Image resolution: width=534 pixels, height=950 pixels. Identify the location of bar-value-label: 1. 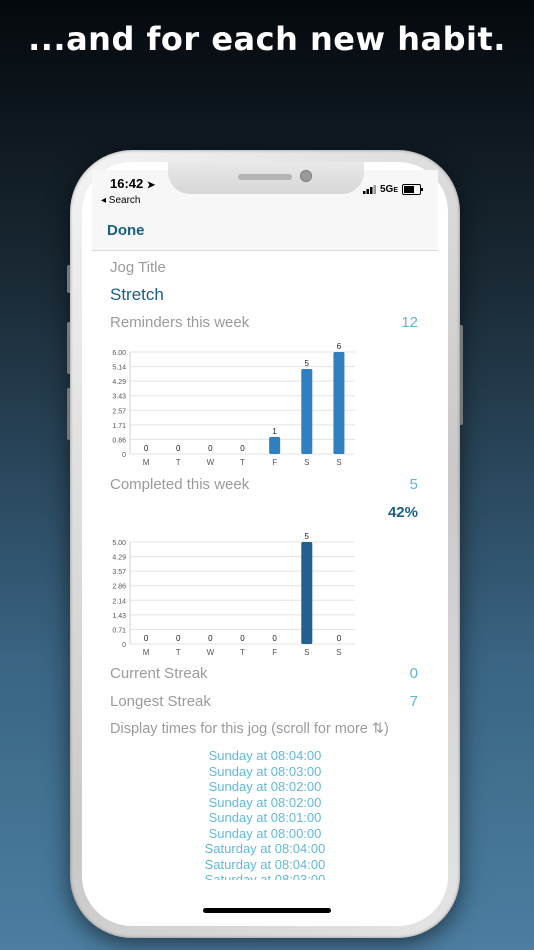
(274, 431).